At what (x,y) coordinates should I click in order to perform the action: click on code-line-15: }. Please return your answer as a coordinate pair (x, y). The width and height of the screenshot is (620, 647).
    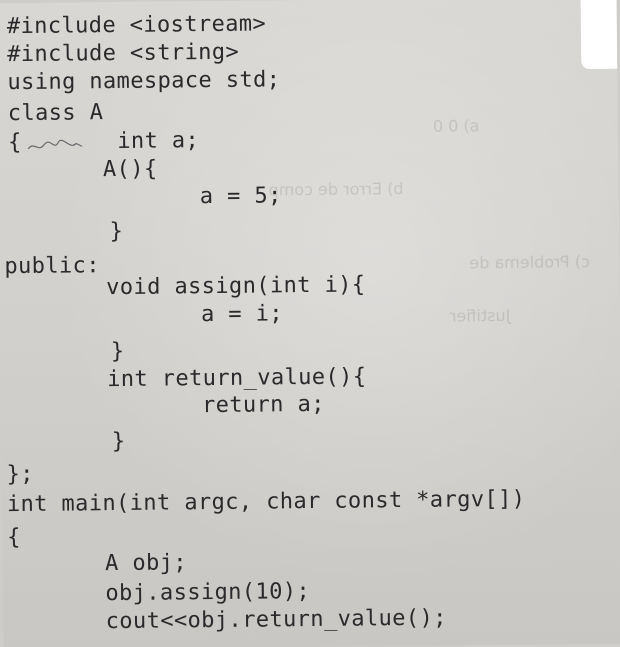
    Looking at the image, I should click on (91, 441).